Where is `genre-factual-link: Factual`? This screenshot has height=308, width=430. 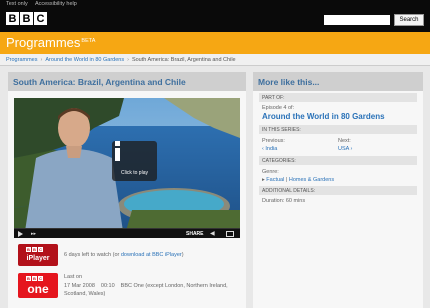 genre-factual-link: Factual is located at coordinates (275, 180).